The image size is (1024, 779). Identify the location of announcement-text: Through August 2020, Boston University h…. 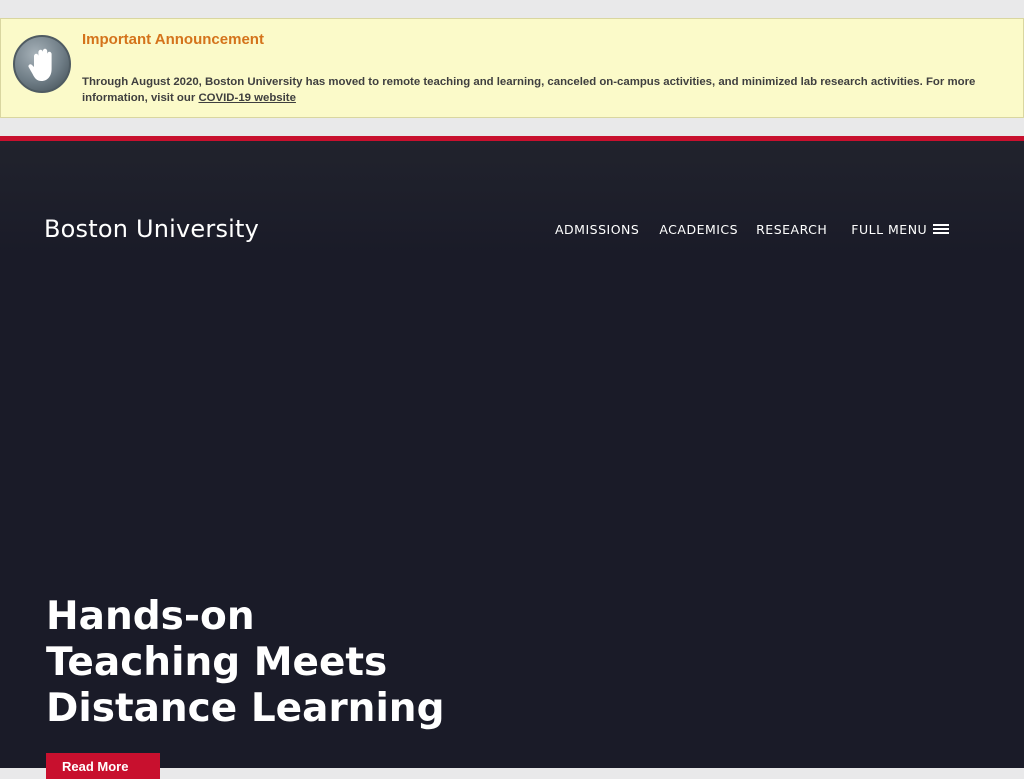
(542, 90).